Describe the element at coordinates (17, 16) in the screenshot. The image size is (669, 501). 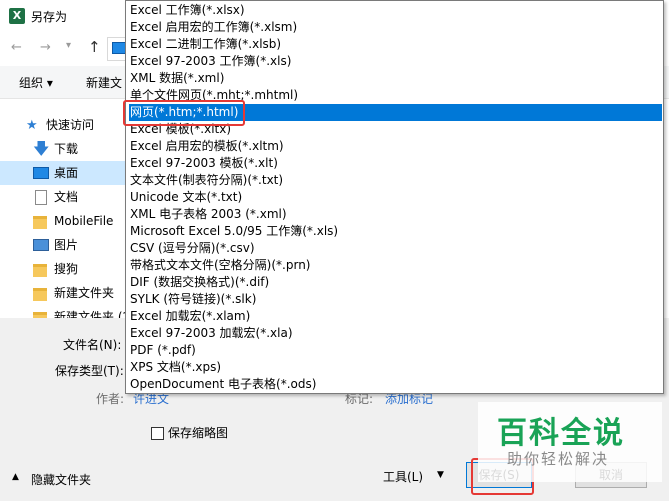
I see `excel-app-icon: X` at that location.